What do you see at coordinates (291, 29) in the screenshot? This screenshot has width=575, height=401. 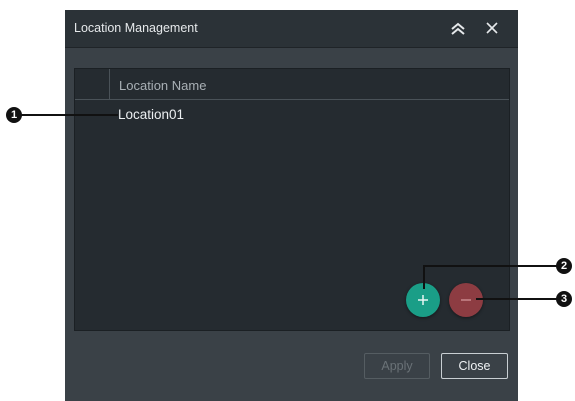 I see `dialog-titlebar: Location Management` at bounding box center [291, 29].